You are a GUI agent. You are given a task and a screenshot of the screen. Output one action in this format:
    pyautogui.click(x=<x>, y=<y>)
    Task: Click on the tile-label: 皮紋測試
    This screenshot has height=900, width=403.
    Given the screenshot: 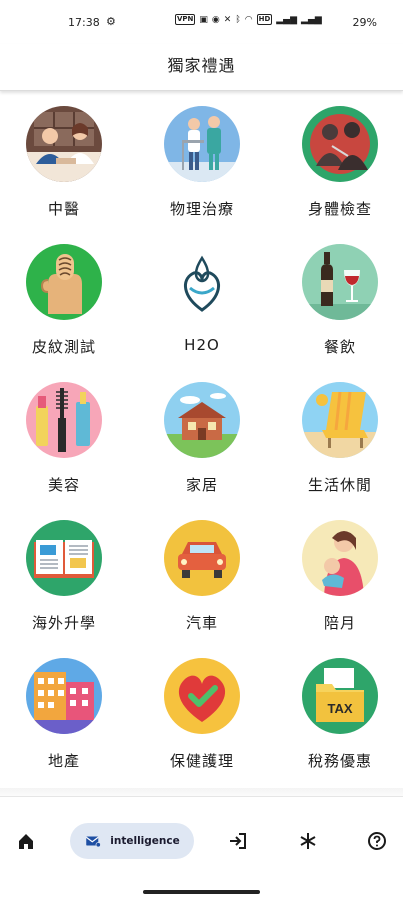 What is the action you would take?
    pyautogui.click(x=63, y=347)
    